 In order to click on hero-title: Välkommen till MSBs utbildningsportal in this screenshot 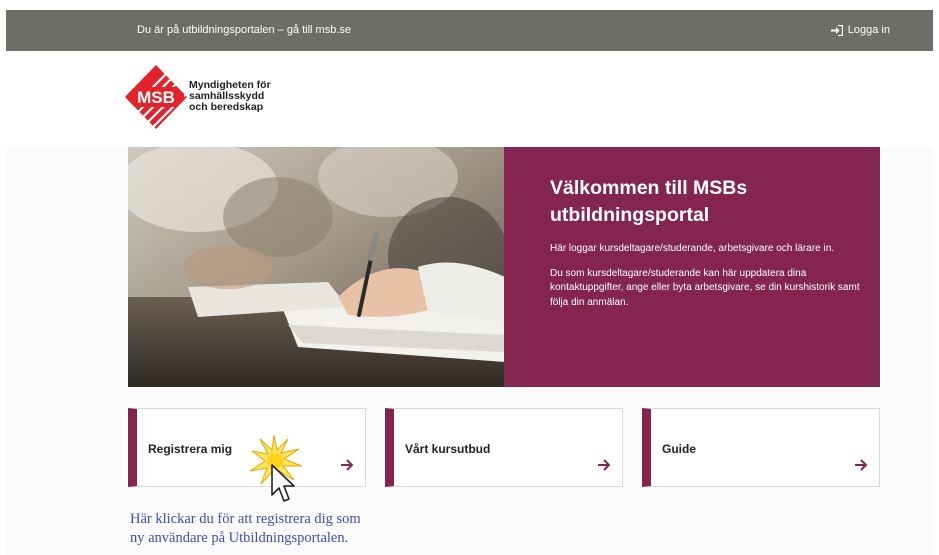, I will do `click(705, 202)`.